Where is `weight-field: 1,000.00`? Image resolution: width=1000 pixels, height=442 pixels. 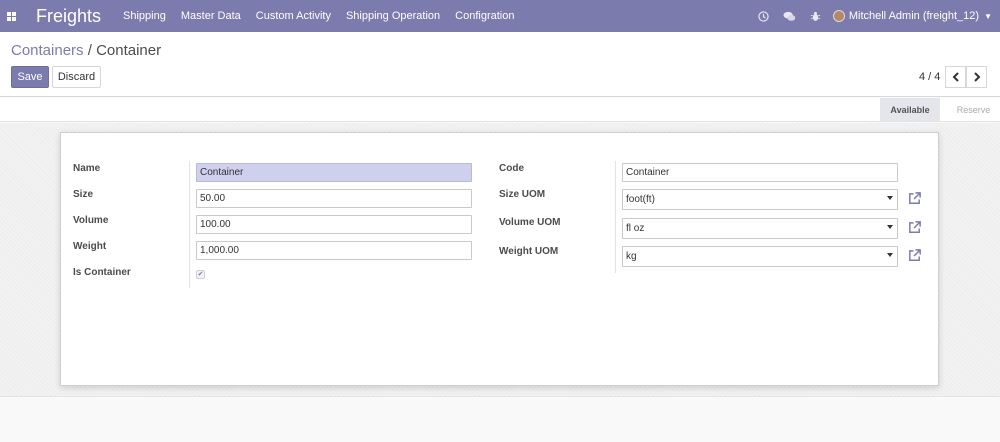
weight-field: 1,000.00 is located at coordinates (334, 250).